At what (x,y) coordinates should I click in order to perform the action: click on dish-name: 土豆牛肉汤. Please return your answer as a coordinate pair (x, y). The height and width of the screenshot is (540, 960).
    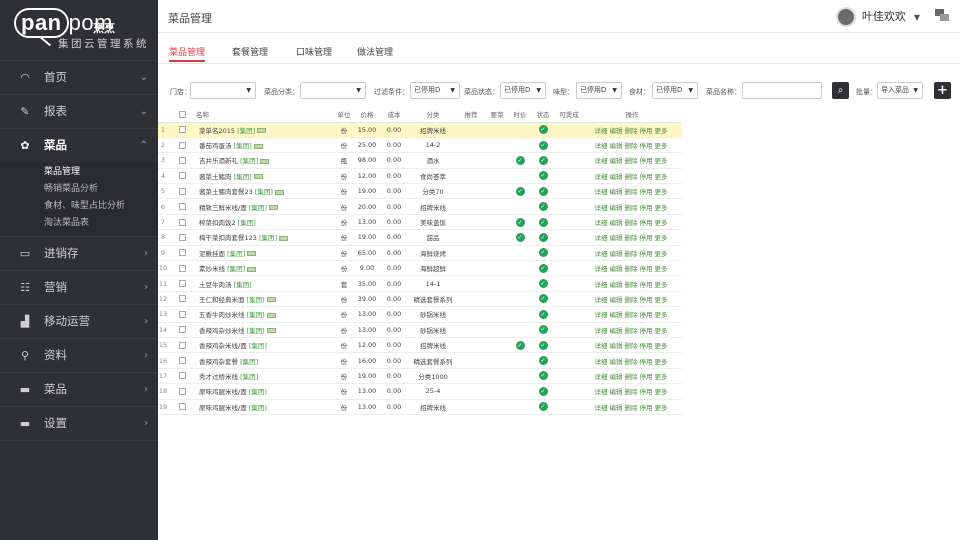
    Looking at the image, I should click on (215, 285).